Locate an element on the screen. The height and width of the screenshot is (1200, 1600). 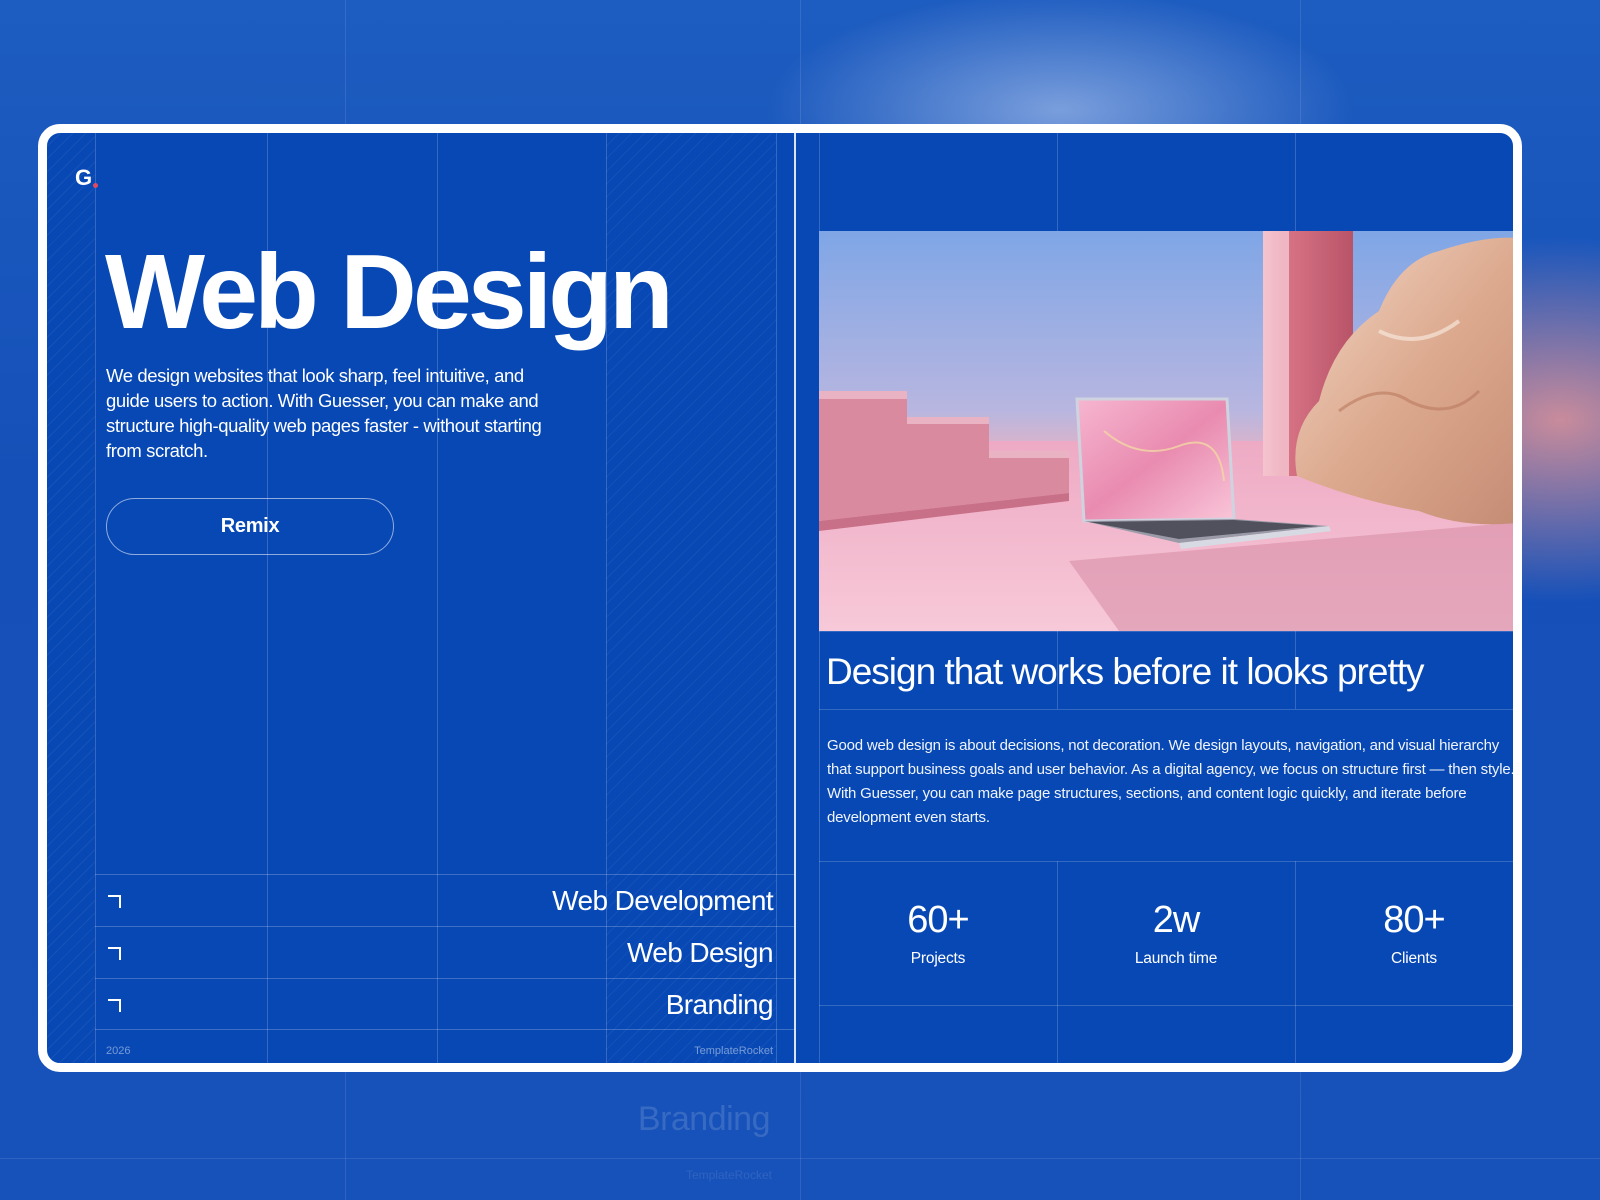
stat-clients: 80+ Clients is located at coordinates (1404, 933).